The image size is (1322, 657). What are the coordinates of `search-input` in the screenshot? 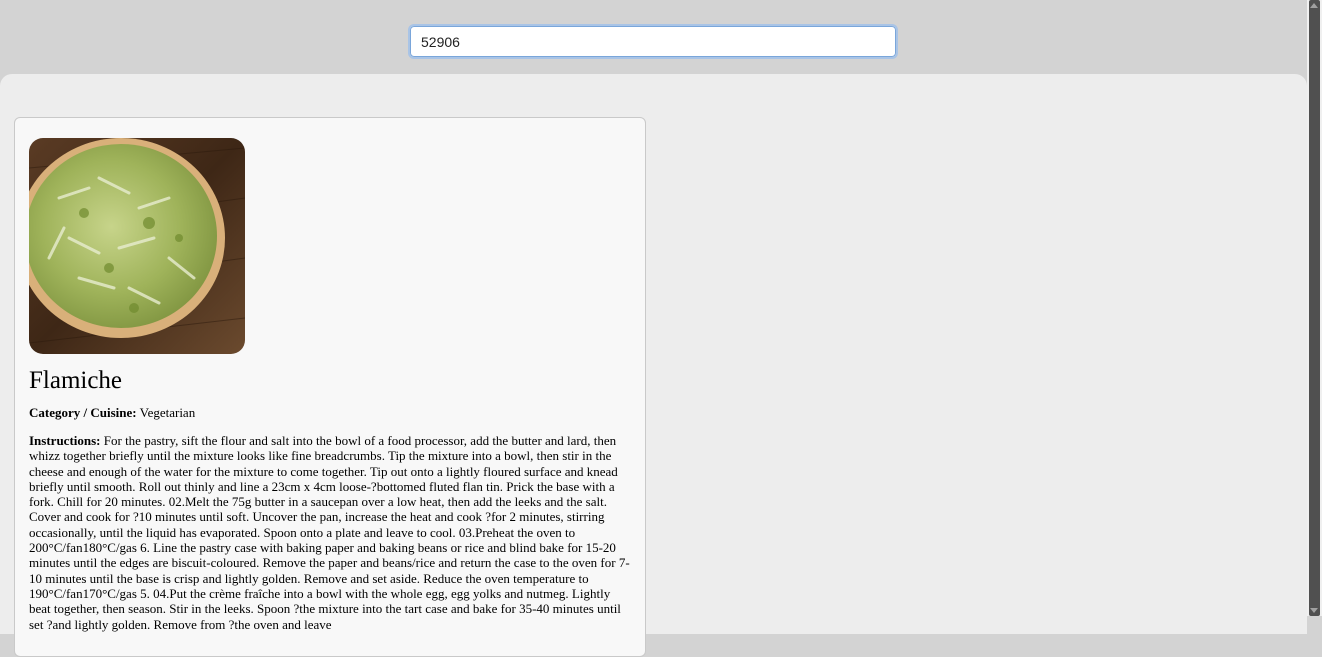 It's located at (653, 41).